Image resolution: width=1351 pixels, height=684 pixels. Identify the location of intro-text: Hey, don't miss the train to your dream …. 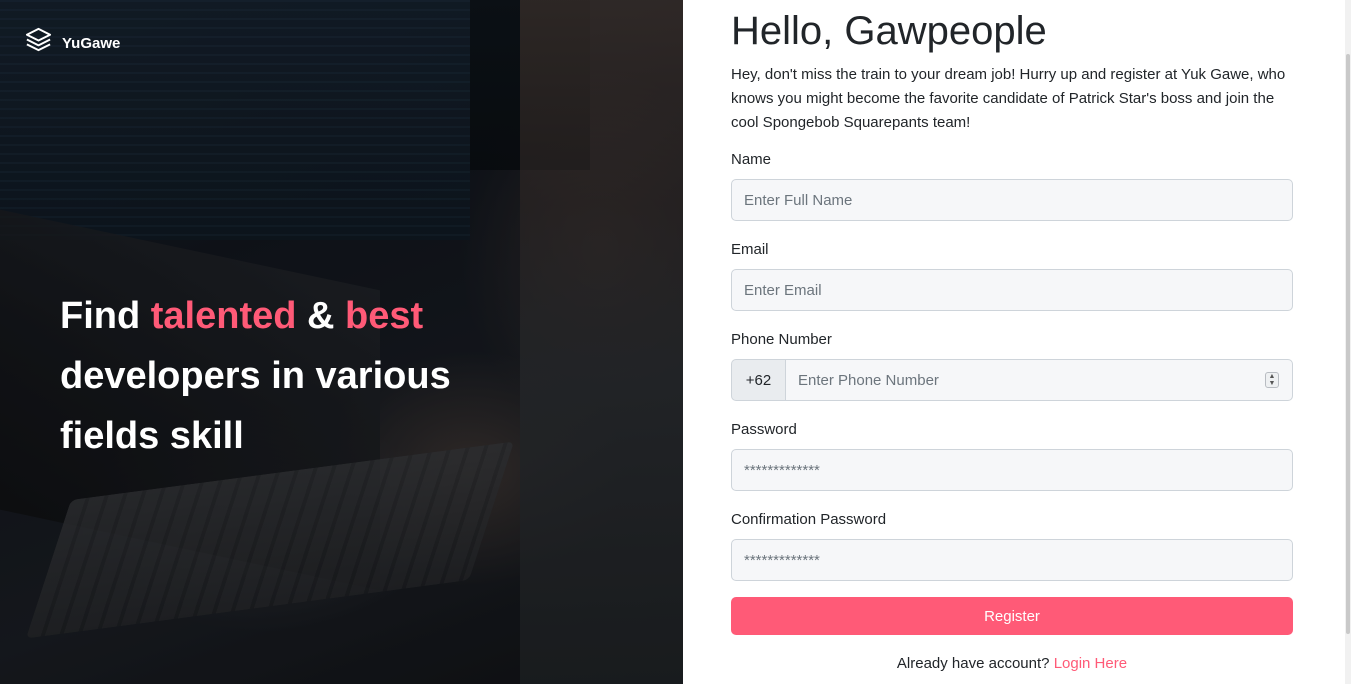
(1008, 98).